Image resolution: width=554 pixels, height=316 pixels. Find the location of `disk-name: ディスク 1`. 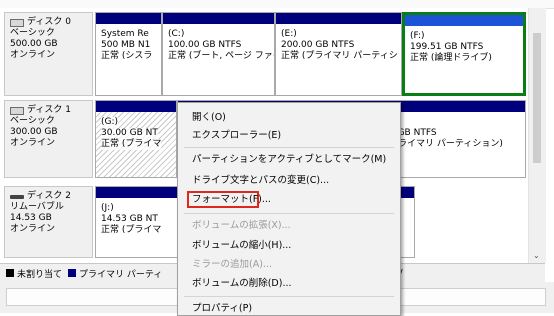

disk-name: ディスク 1 is located at coordinates (49, 110).